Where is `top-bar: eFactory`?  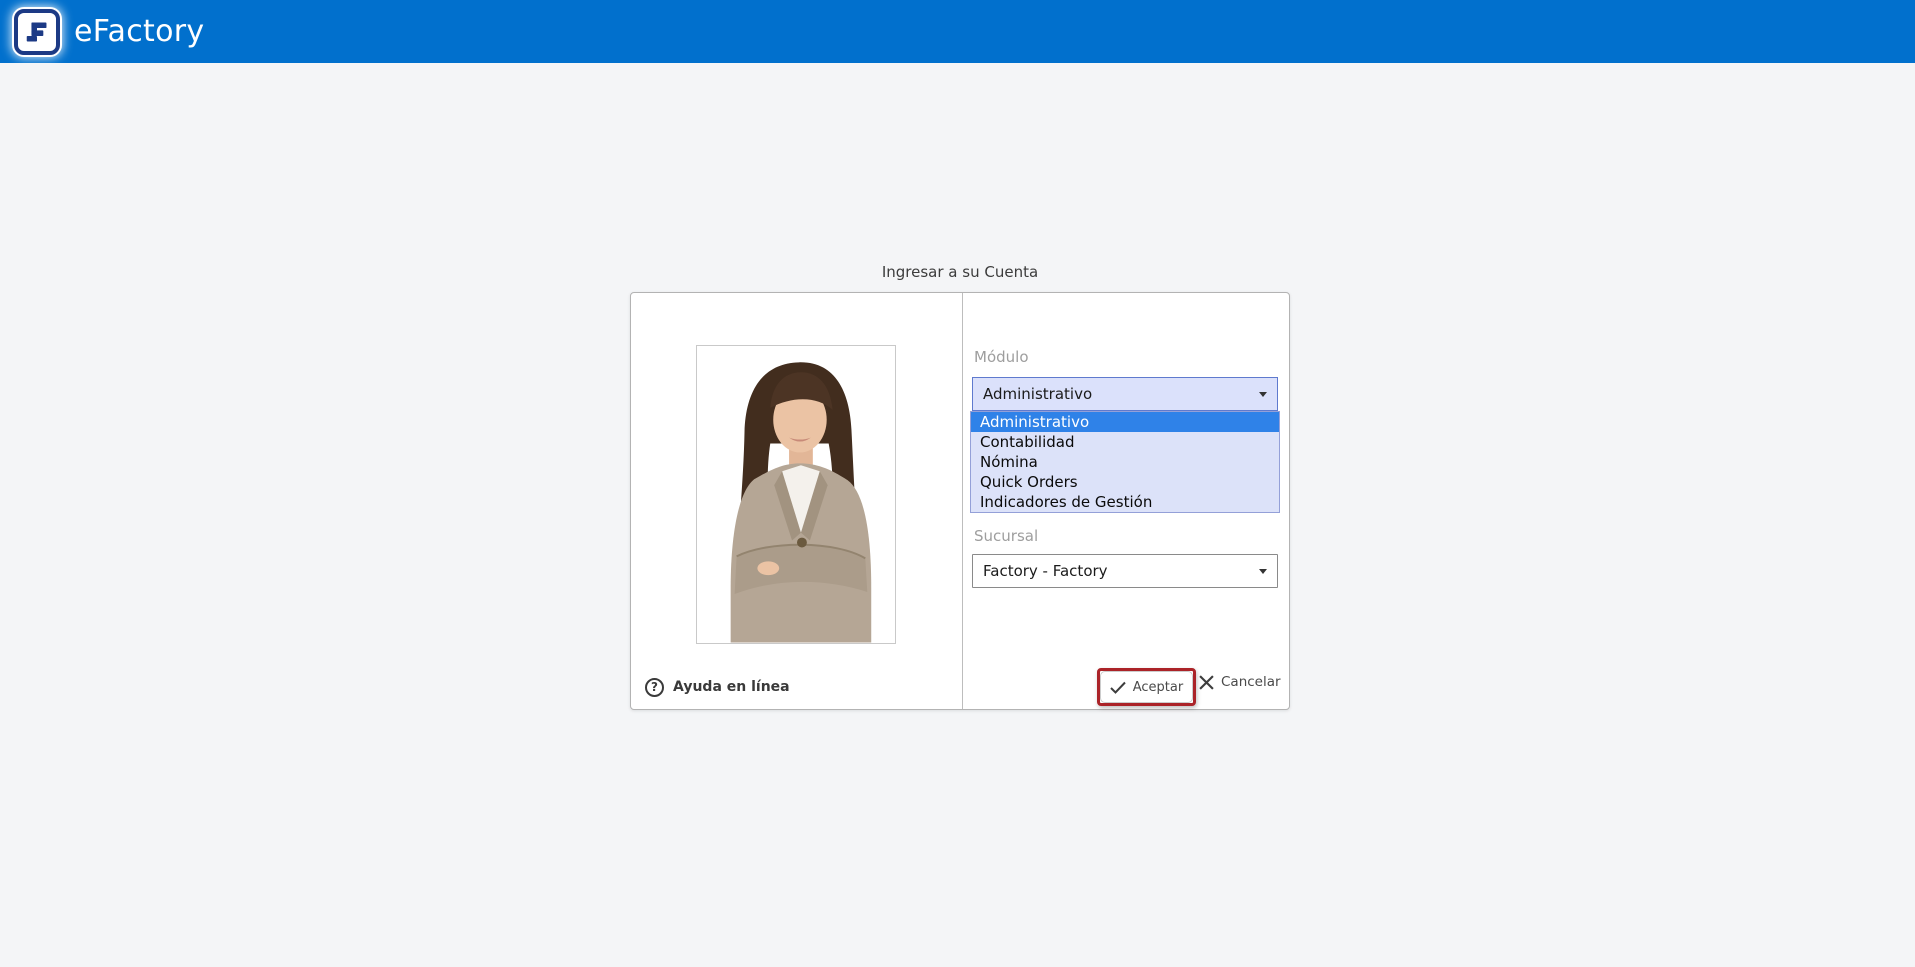
top-bar: eFactory is located at coordinates (957, 31).